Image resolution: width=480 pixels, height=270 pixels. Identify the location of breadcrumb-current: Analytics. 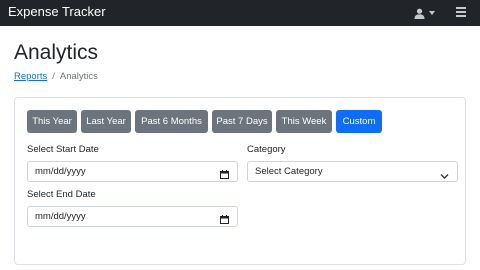
(78, 76).